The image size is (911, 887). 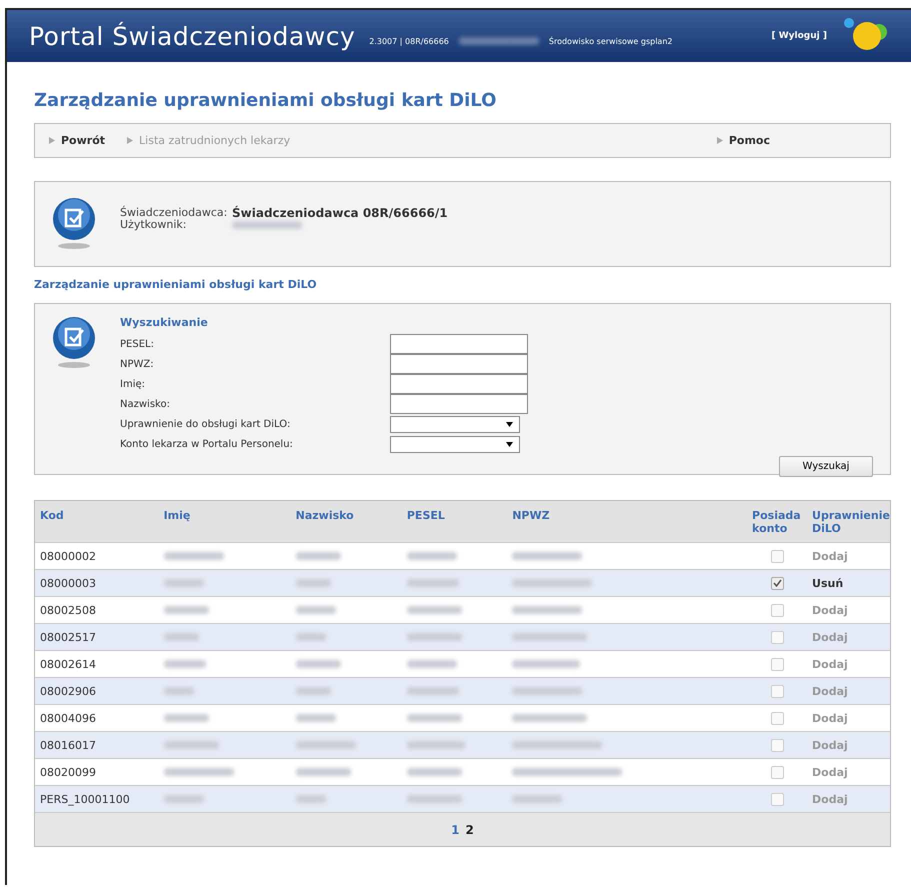 I want to click on column-header: NPWZ, so click(x=627, y=521).